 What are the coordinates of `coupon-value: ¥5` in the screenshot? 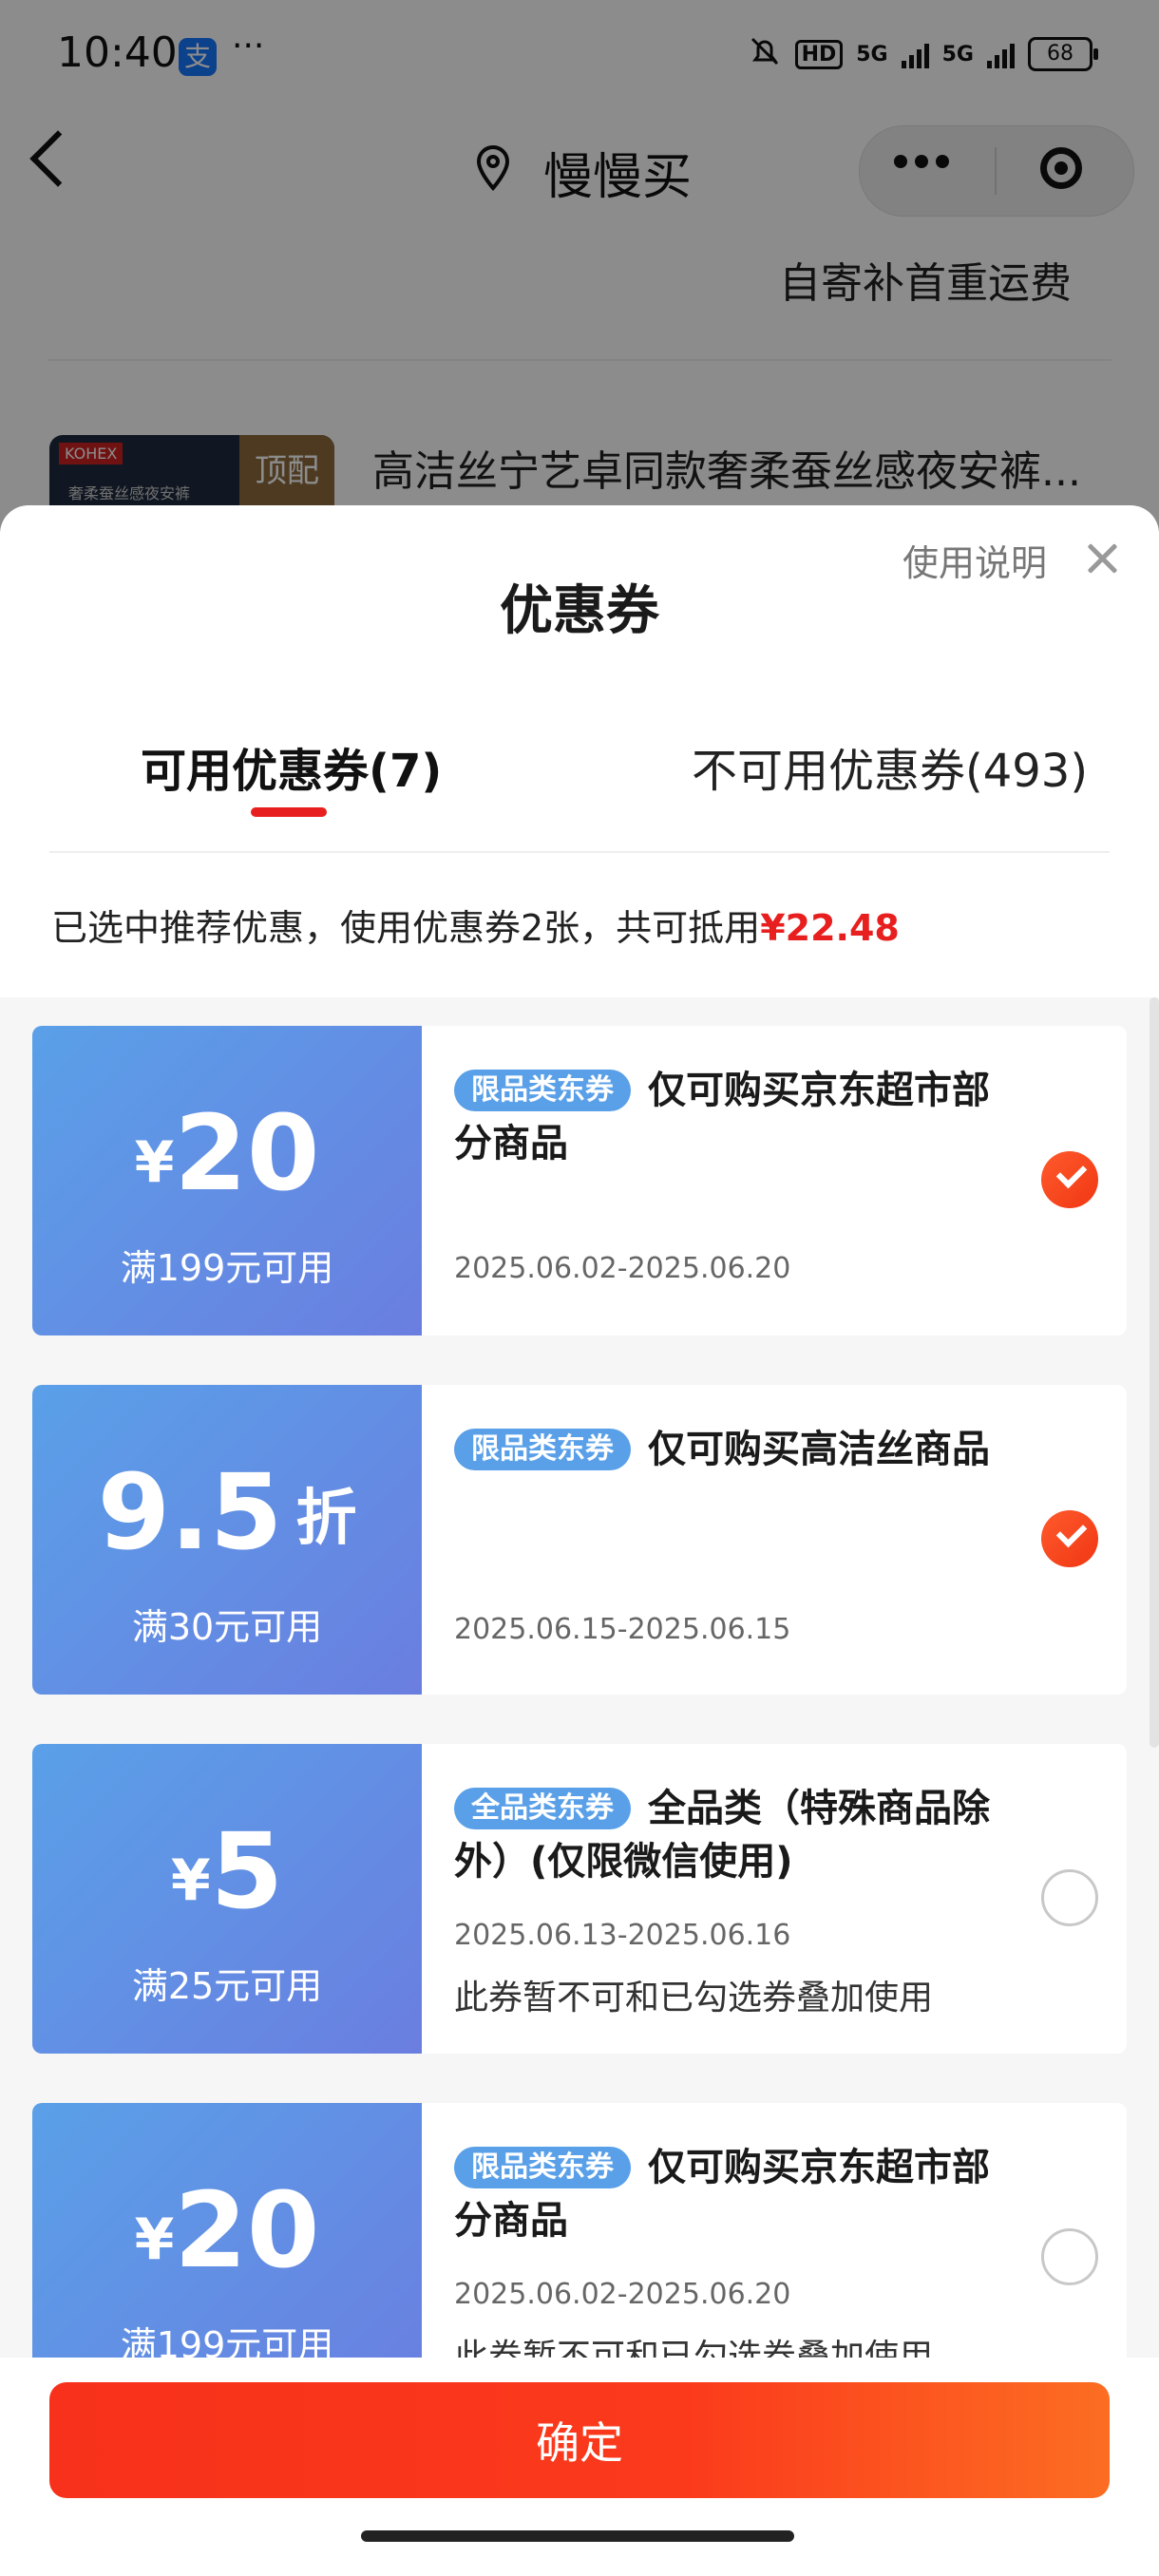 It's located at (227, 1871).